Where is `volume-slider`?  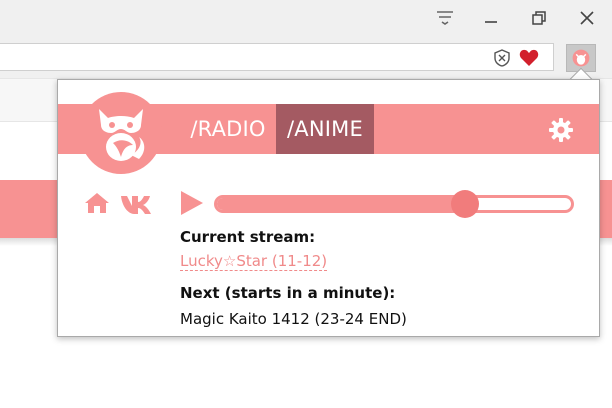 volume-slider is located at coordinates (394, 204).